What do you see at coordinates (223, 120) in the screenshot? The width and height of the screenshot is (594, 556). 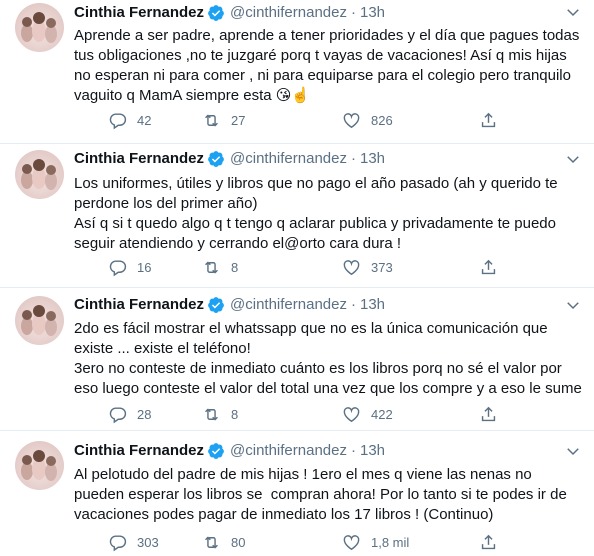 I see `retweet-button: 27` at bounding box center [223, 120].